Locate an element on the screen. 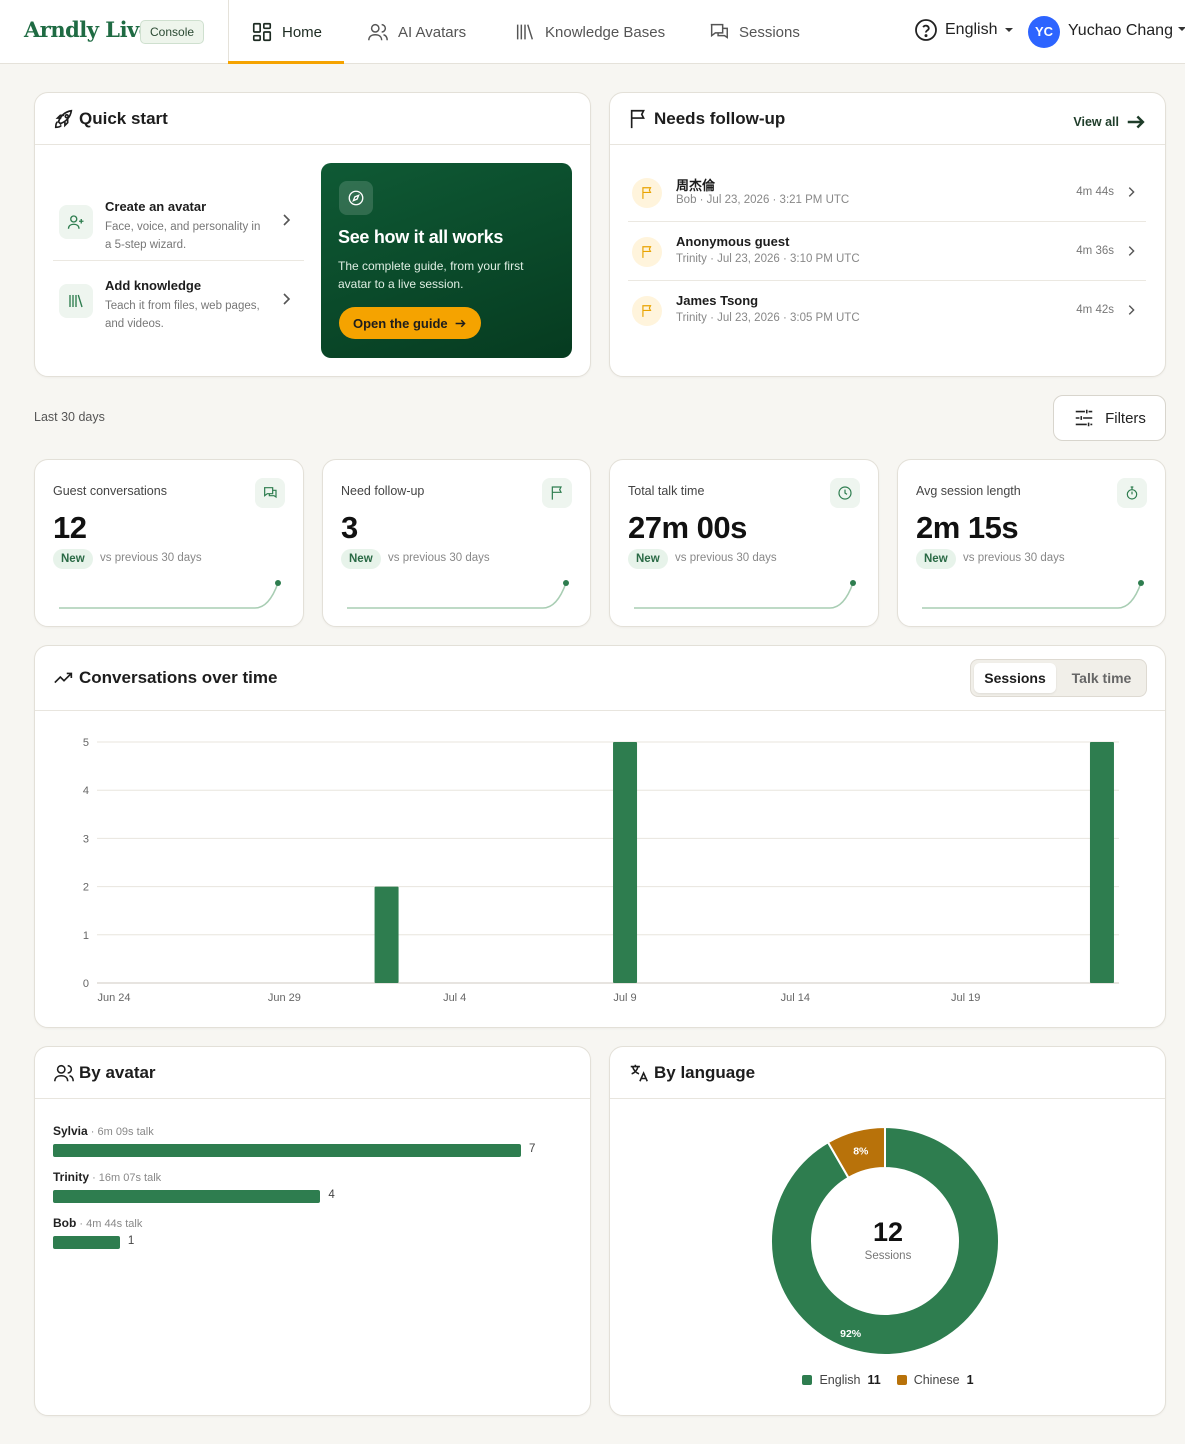 The width and height of the screenshot is (1185, 1444). toggle-sessions: Sessions is located at coordinates (1015, 678).